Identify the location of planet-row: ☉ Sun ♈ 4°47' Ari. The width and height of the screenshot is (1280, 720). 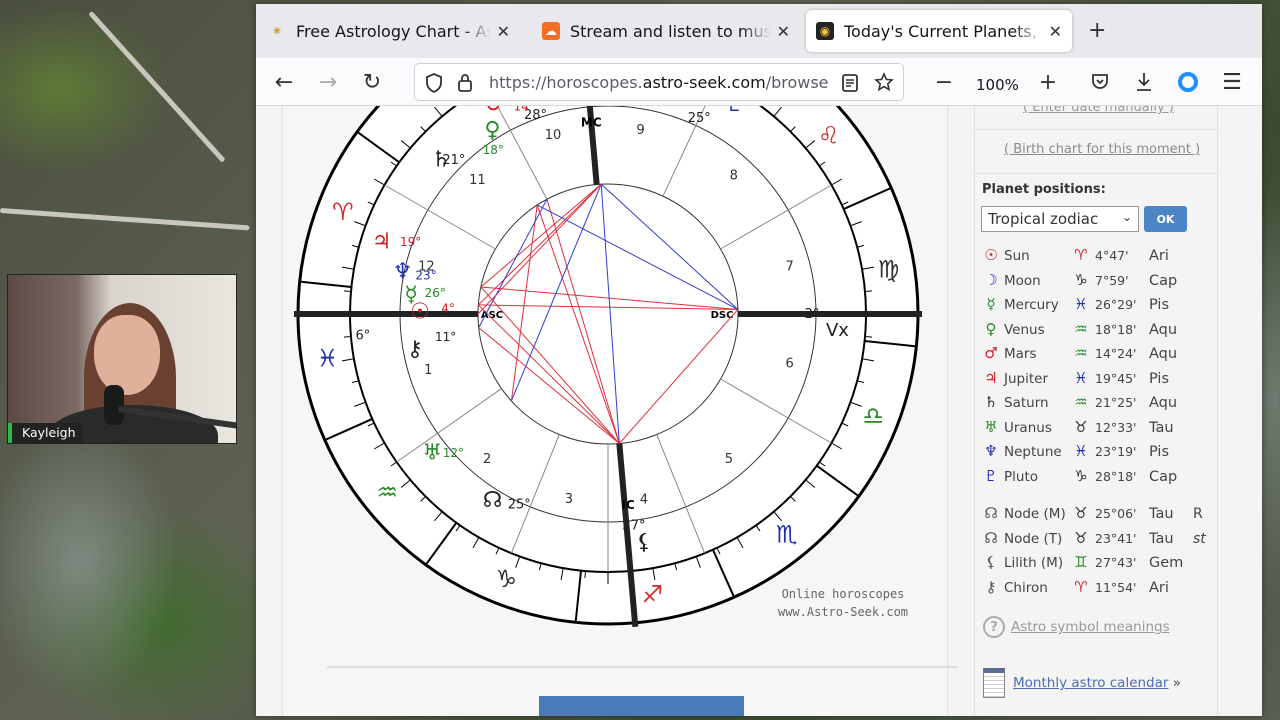
(1097, 257).